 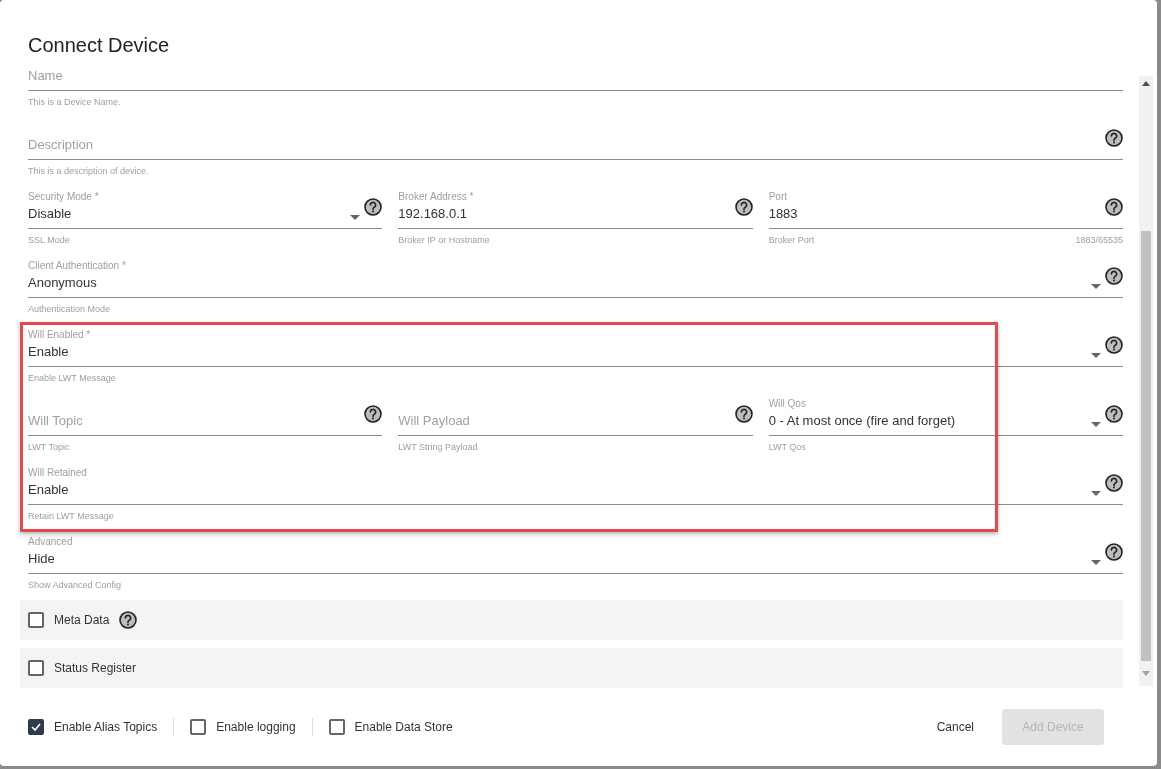 I want to click on expandable-panel: Status Register, so click(x=571, y=668).